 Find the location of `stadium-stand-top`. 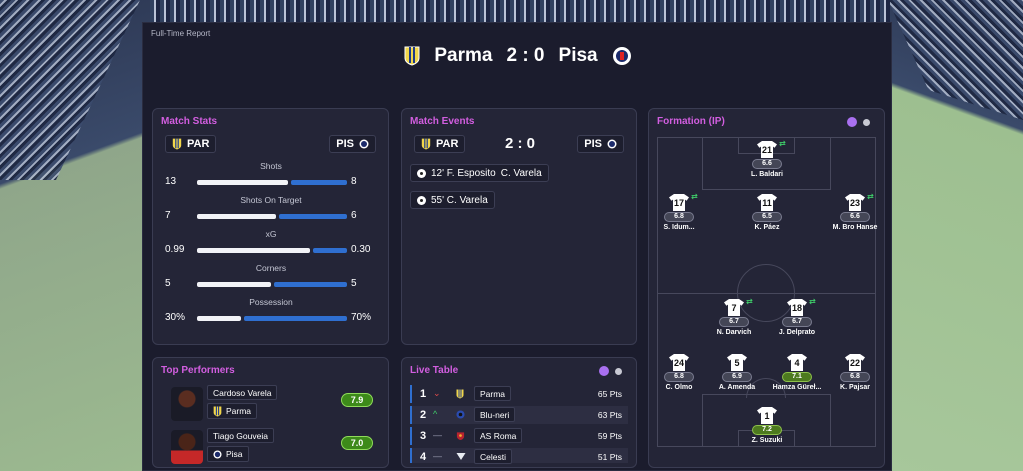

stadium-stand-top is located at coordinates (520, 11).